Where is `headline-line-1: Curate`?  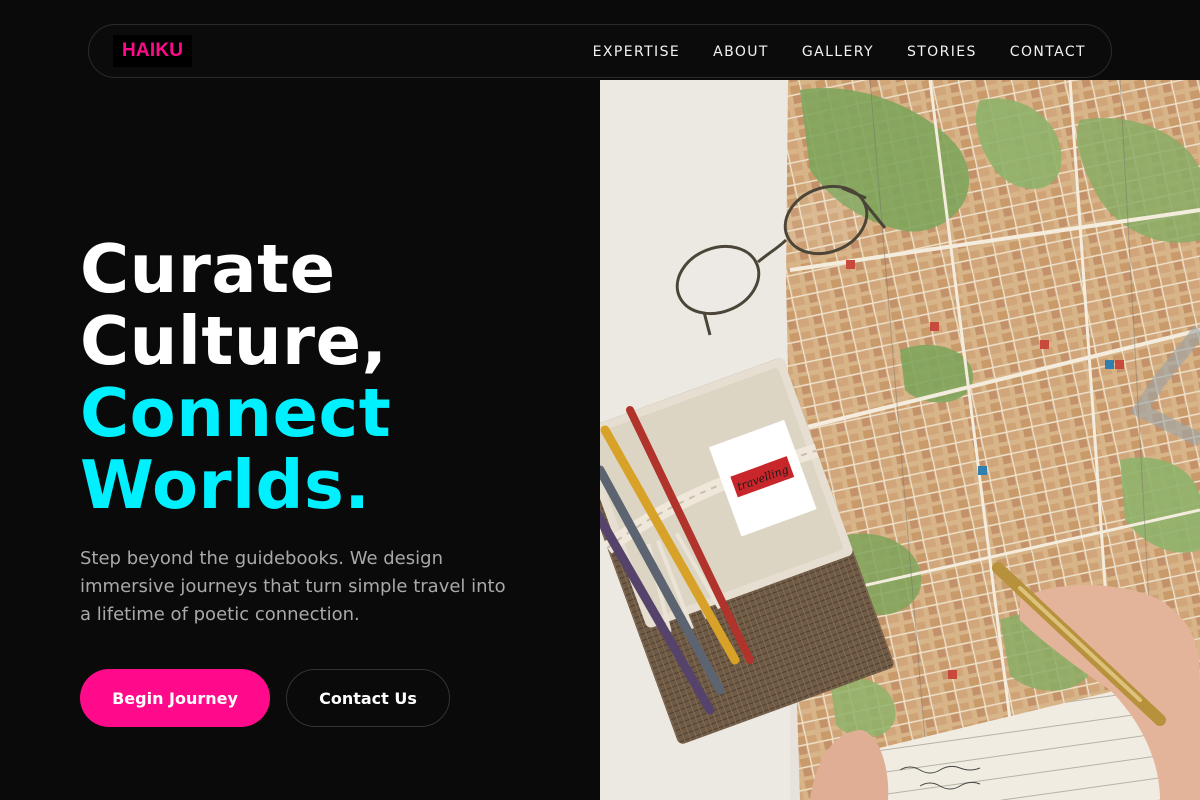 headline-line-1: Curate is located at coordinates (208, 269).